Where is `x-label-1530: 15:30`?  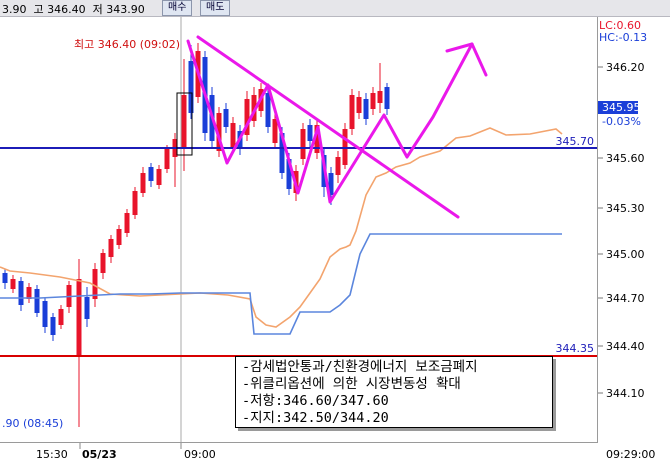 x-label-1530: 15:30 is located at coordinates (52, 454).